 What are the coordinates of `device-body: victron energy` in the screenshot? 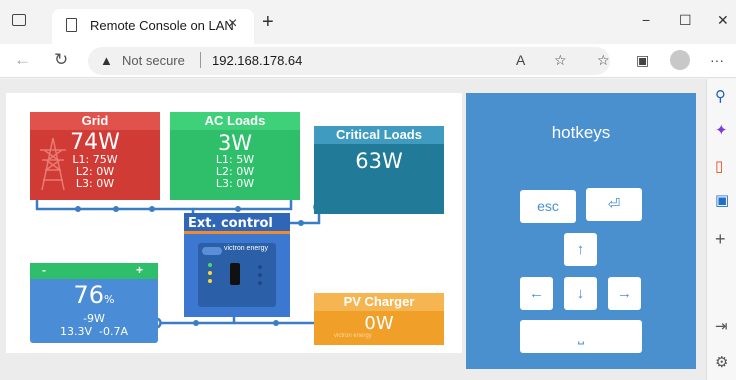 It's located at (237, 275).